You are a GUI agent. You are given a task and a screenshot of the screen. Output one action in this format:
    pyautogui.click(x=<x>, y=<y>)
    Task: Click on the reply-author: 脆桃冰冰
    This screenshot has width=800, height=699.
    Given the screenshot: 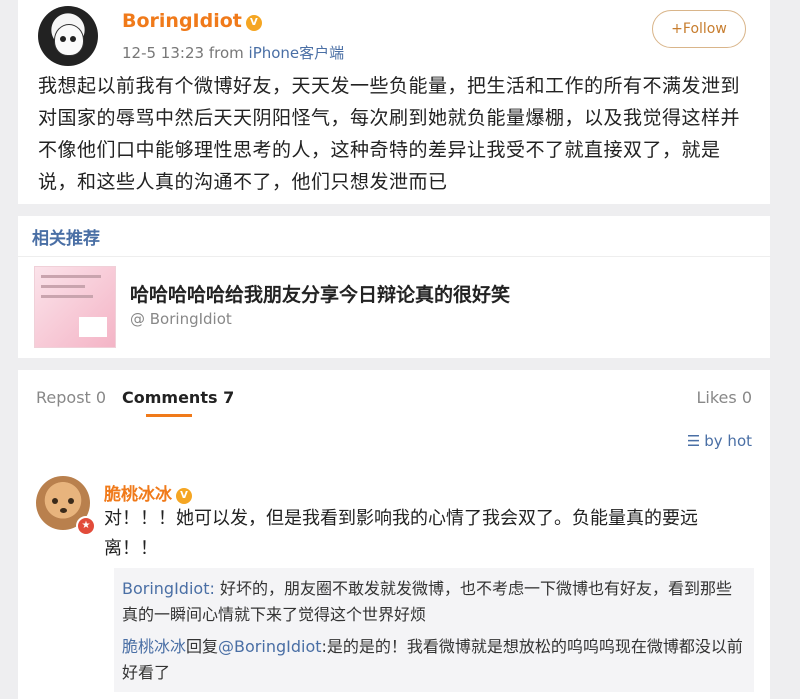 What is the action you would take?
    pyautogui.click(x=154, y=646)
    